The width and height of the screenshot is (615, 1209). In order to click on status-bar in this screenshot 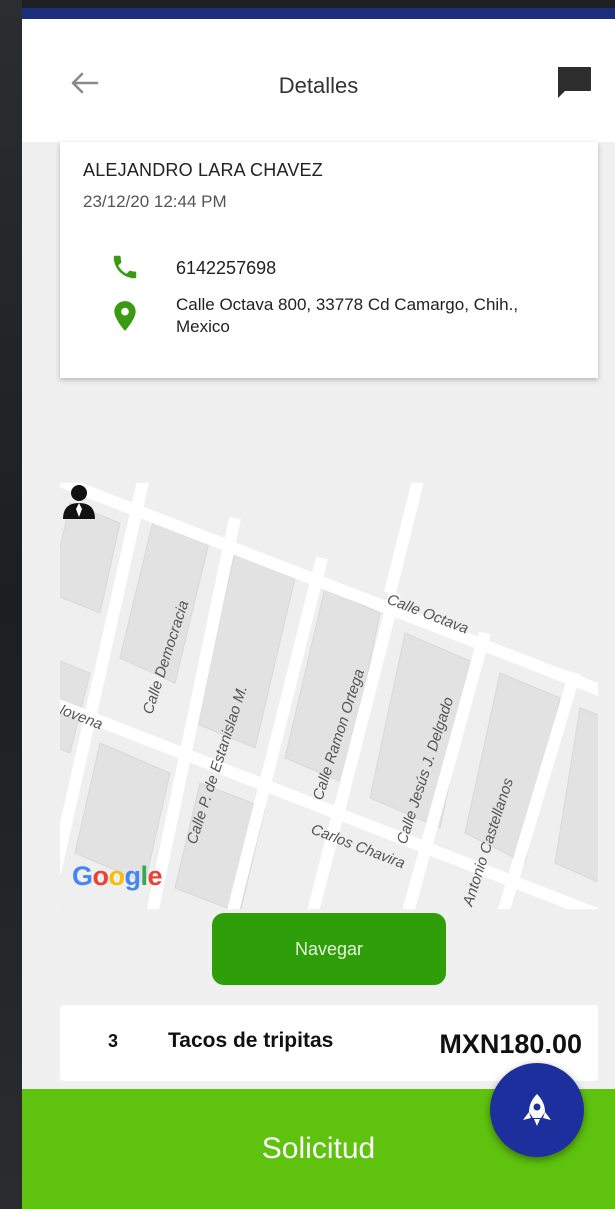, I will do `click(318, 13)`.